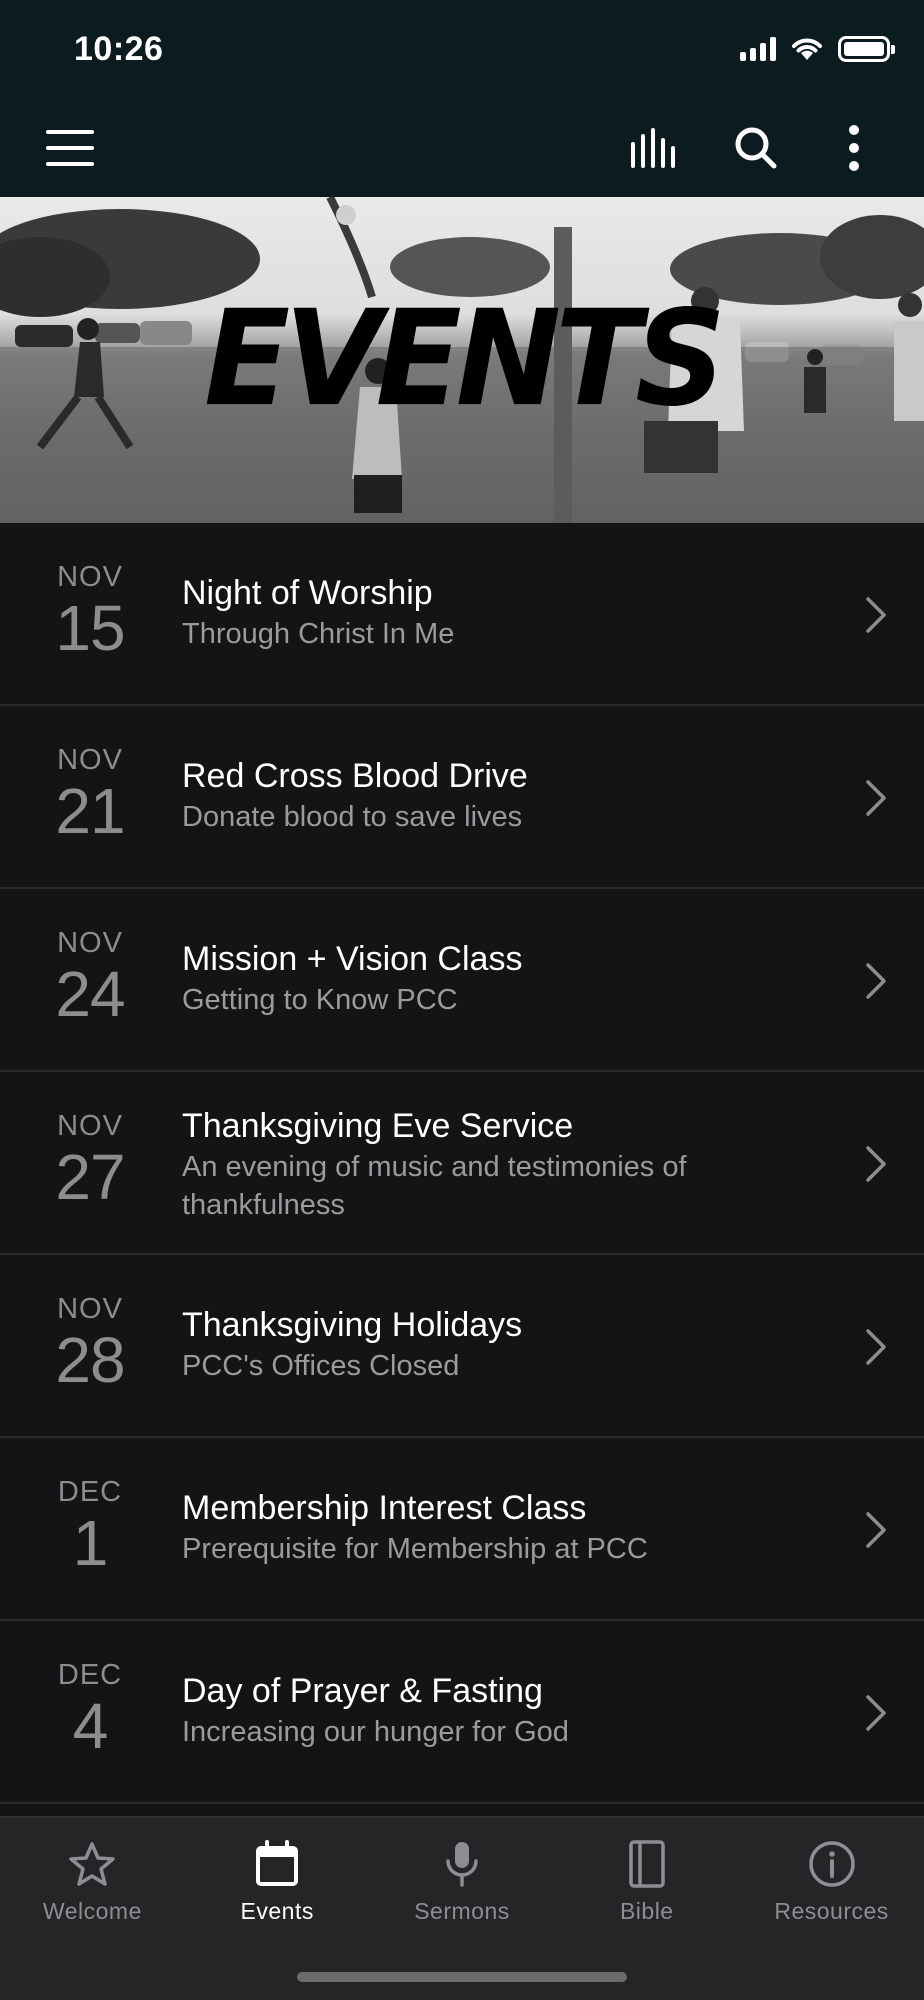  What do you see at coordinates (415, 1549) in the screenshot?
I see `event-subtitle: Prerequisite for Membership at PCC` at bounding box center [415, 1549].